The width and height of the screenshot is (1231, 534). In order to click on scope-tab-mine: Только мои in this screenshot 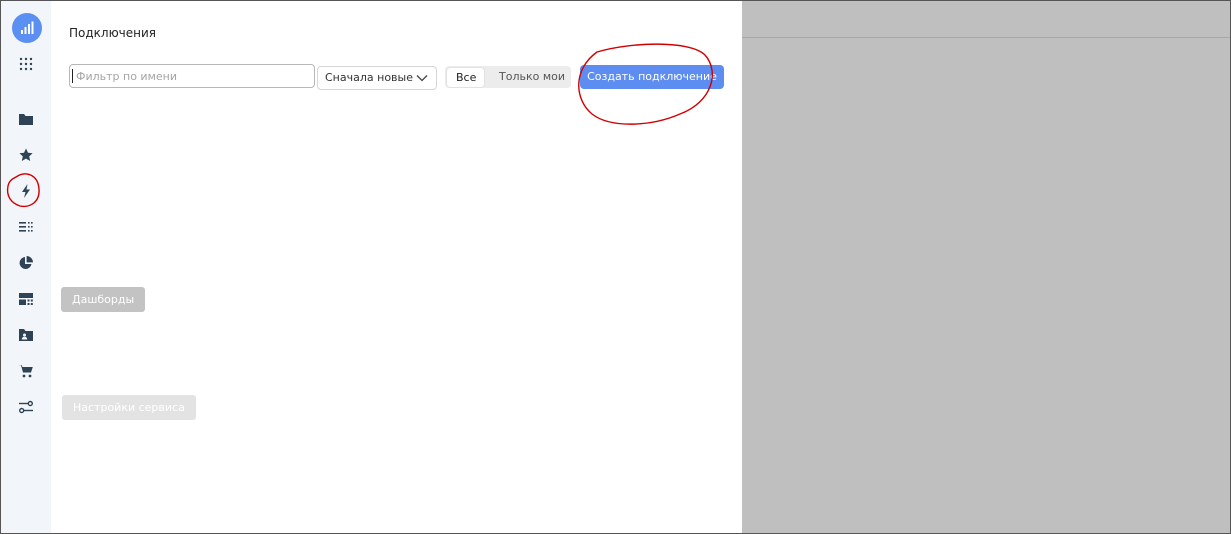, I will do `click(532, 76)`.